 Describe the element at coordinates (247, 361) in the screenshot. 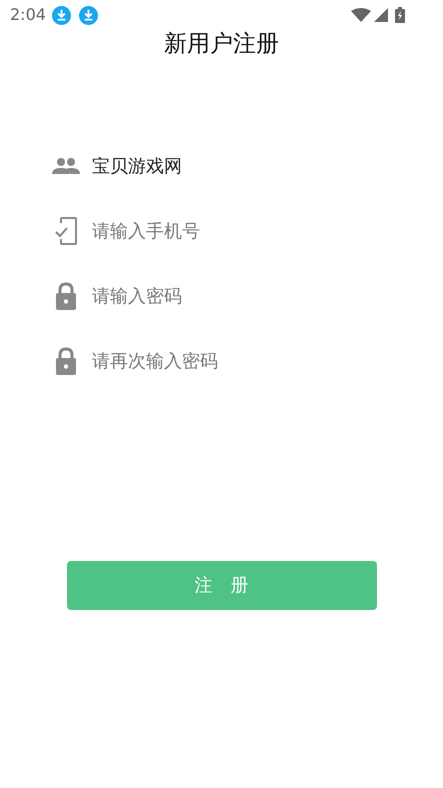

I see `input-field: 请再次输入密码` at that location.